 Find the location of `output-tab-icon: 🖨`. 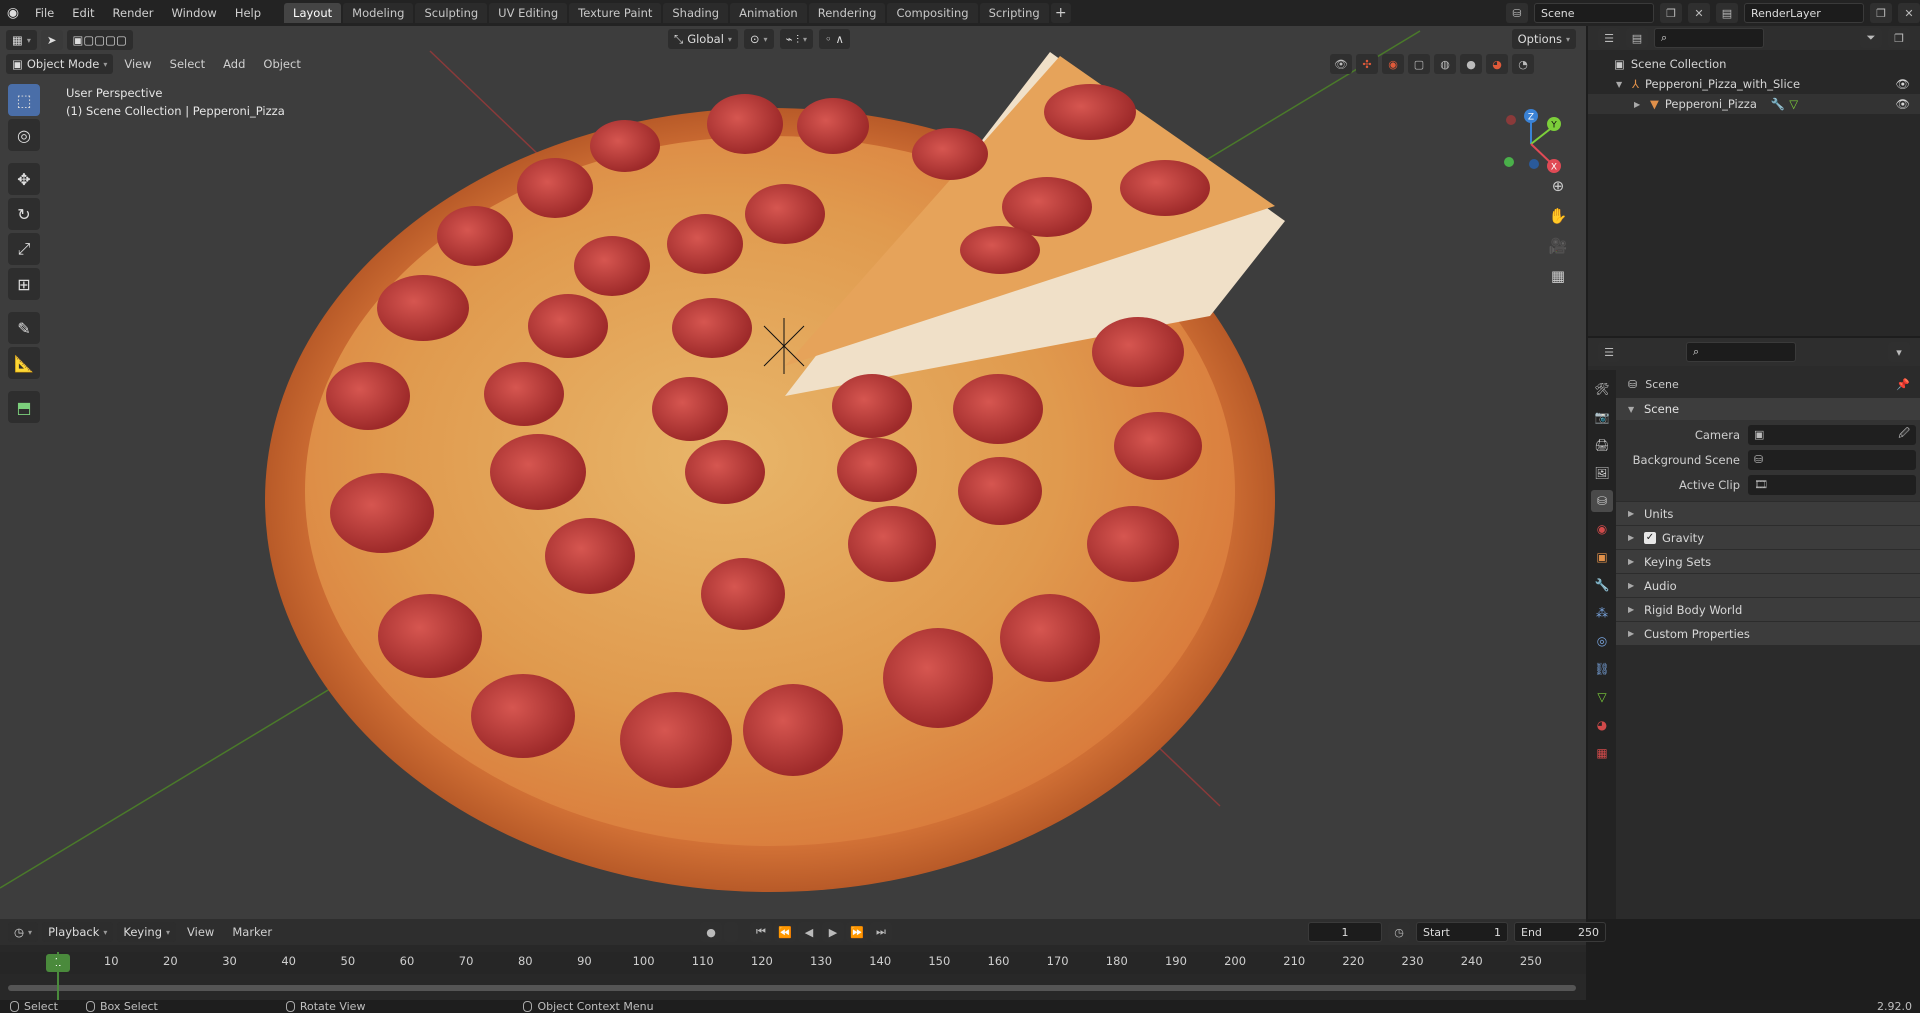

output-tab-icon: 🖨 is located at coordinates (1602, 445).